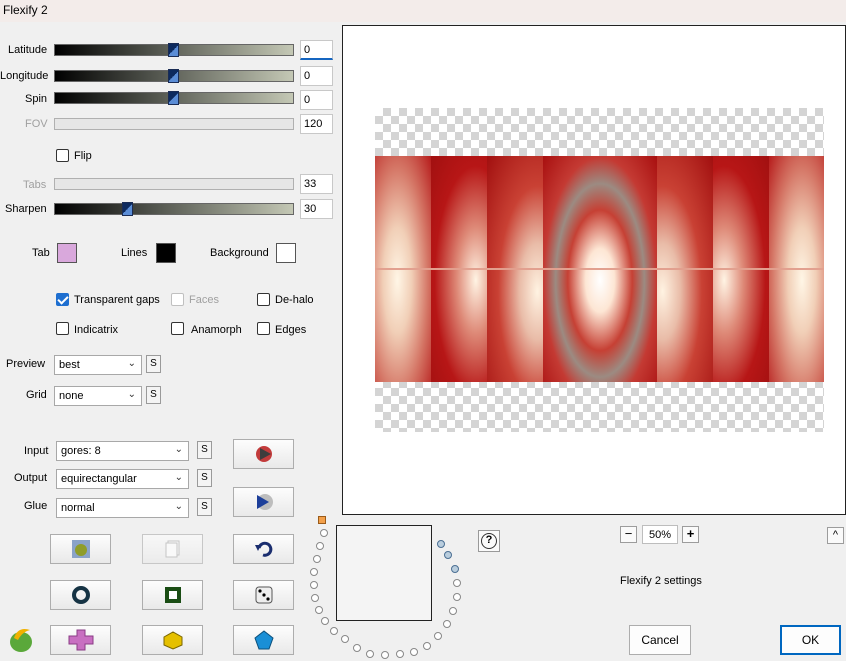 The height and width of the screenshot is (661, 846). I want to click on input-select: gores: 8 ⌄, so click(122, 451).